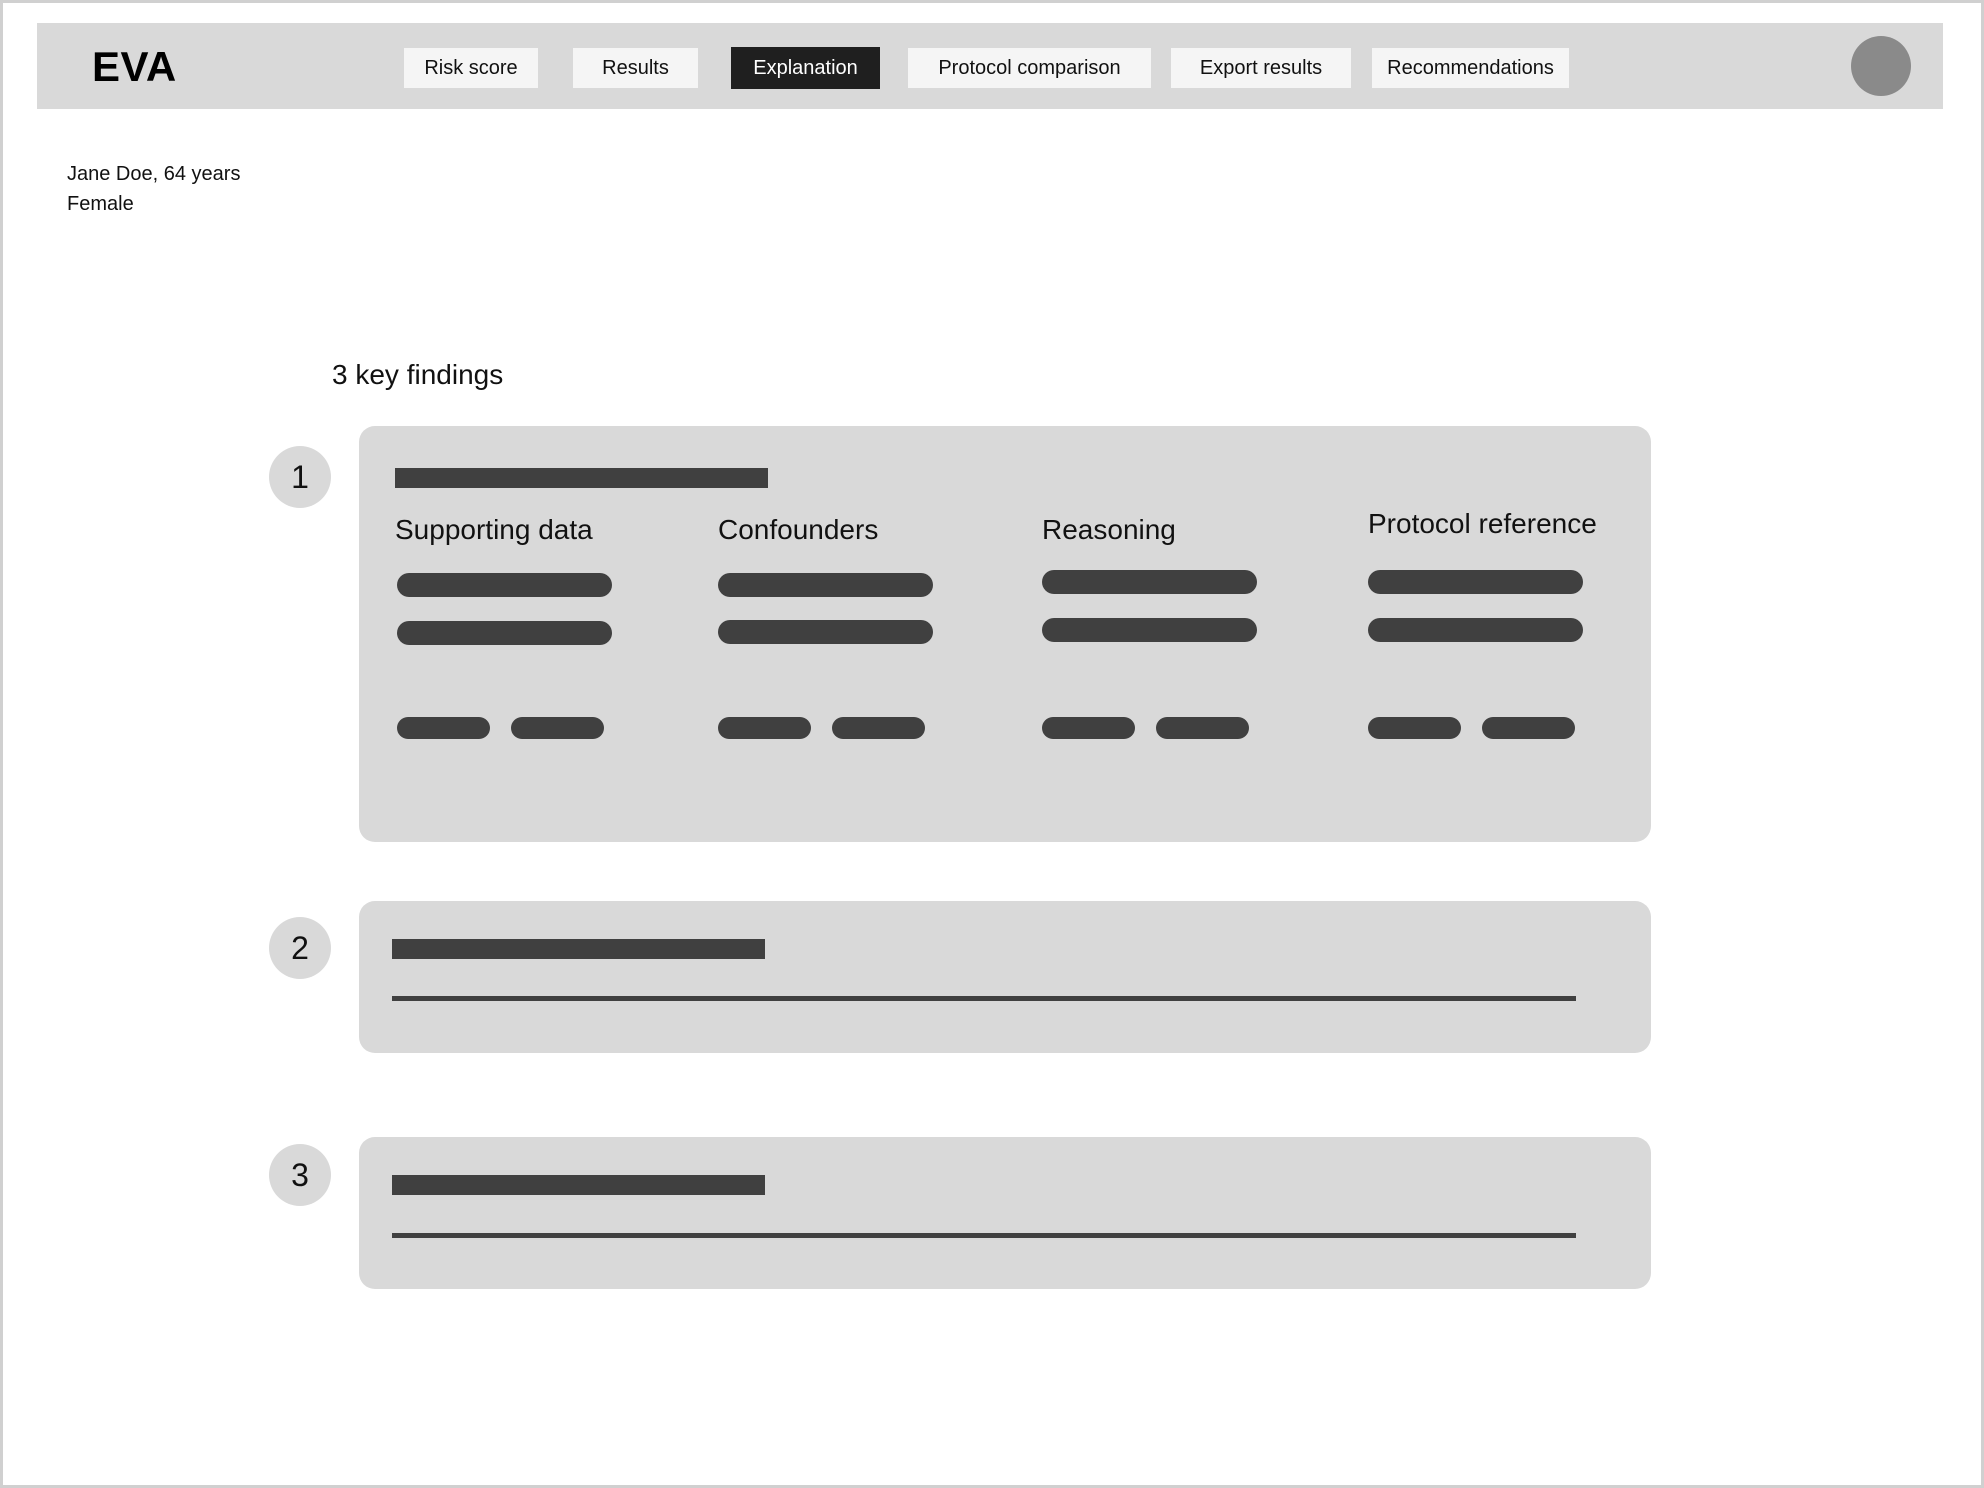 The width and height of the screenshot is (1984, 1488). Describe the element at coordinates (134, 66) in the screenshot. I see `app-logo: EVA` at that location.